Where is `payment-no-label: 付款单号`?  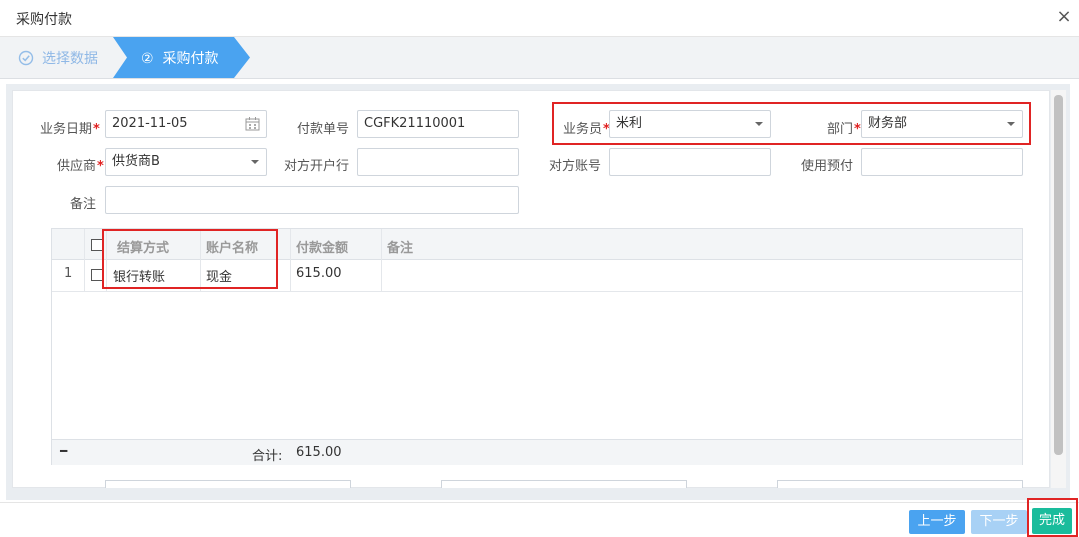 payment-no-label: 付款单号 is located at coordinates (323, 129).